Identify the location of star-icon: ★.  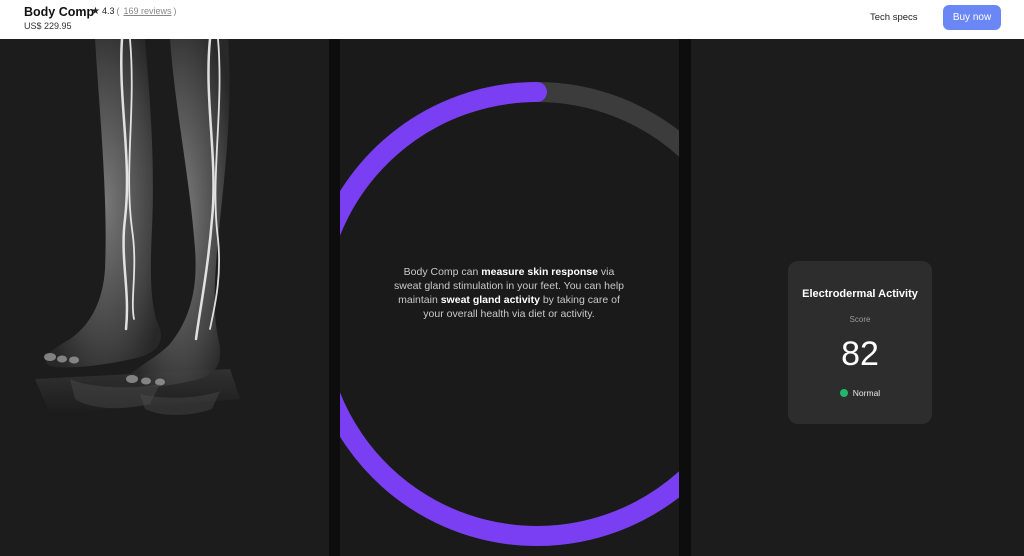
(95, 11).